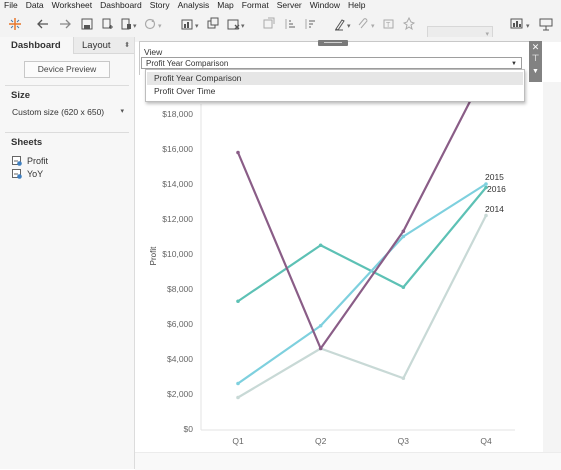 Image resolution: width=561 pixels, height=470 pixels. I want to click on pin-icon: ⊤, so click(535, 58).